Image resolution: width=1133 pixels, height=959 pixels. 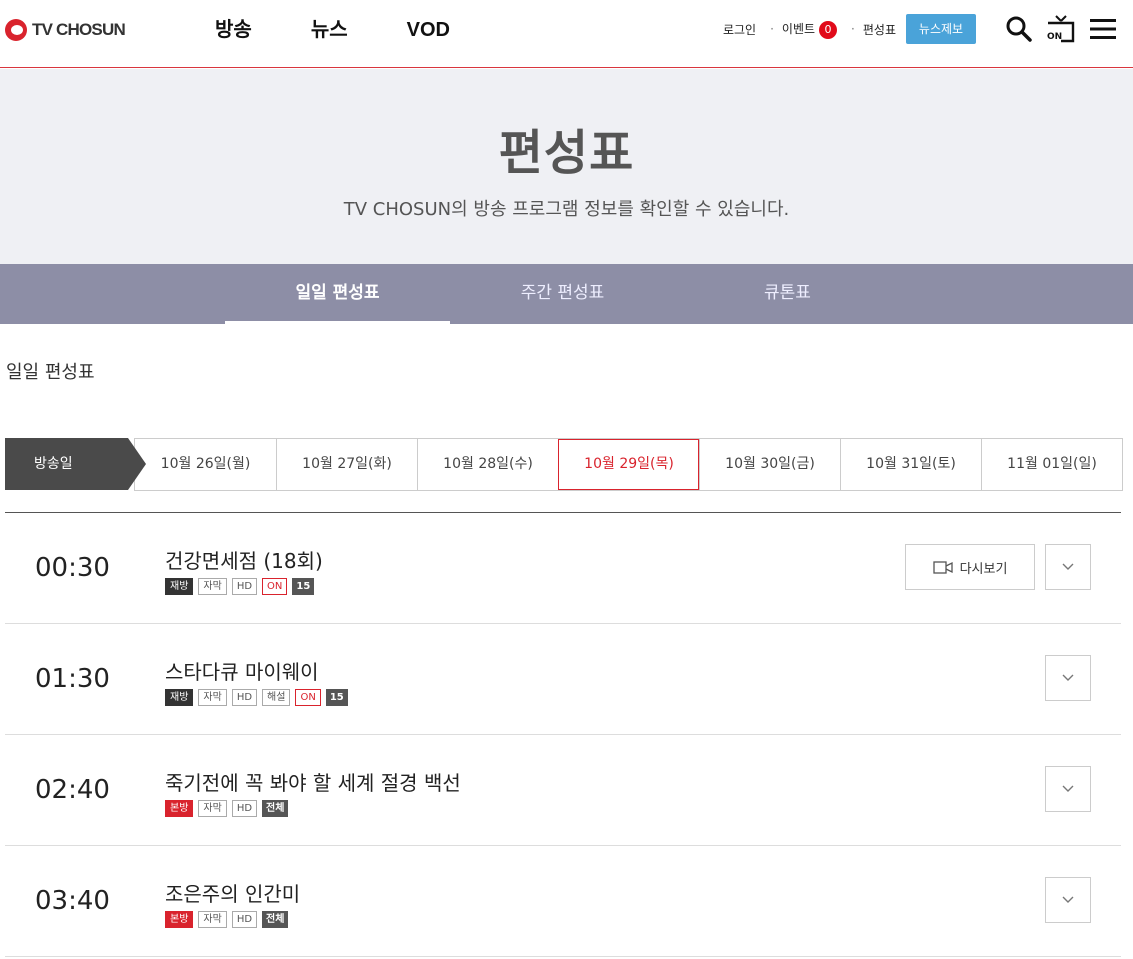 What do you see at coordinates (563, 790) in the screenshot?
I see `program-row: 02:40 죽기전에 꼭 봐야 할 세계 절경 백선 본방 자막 HD 전체` at bounding box center [563, 790].